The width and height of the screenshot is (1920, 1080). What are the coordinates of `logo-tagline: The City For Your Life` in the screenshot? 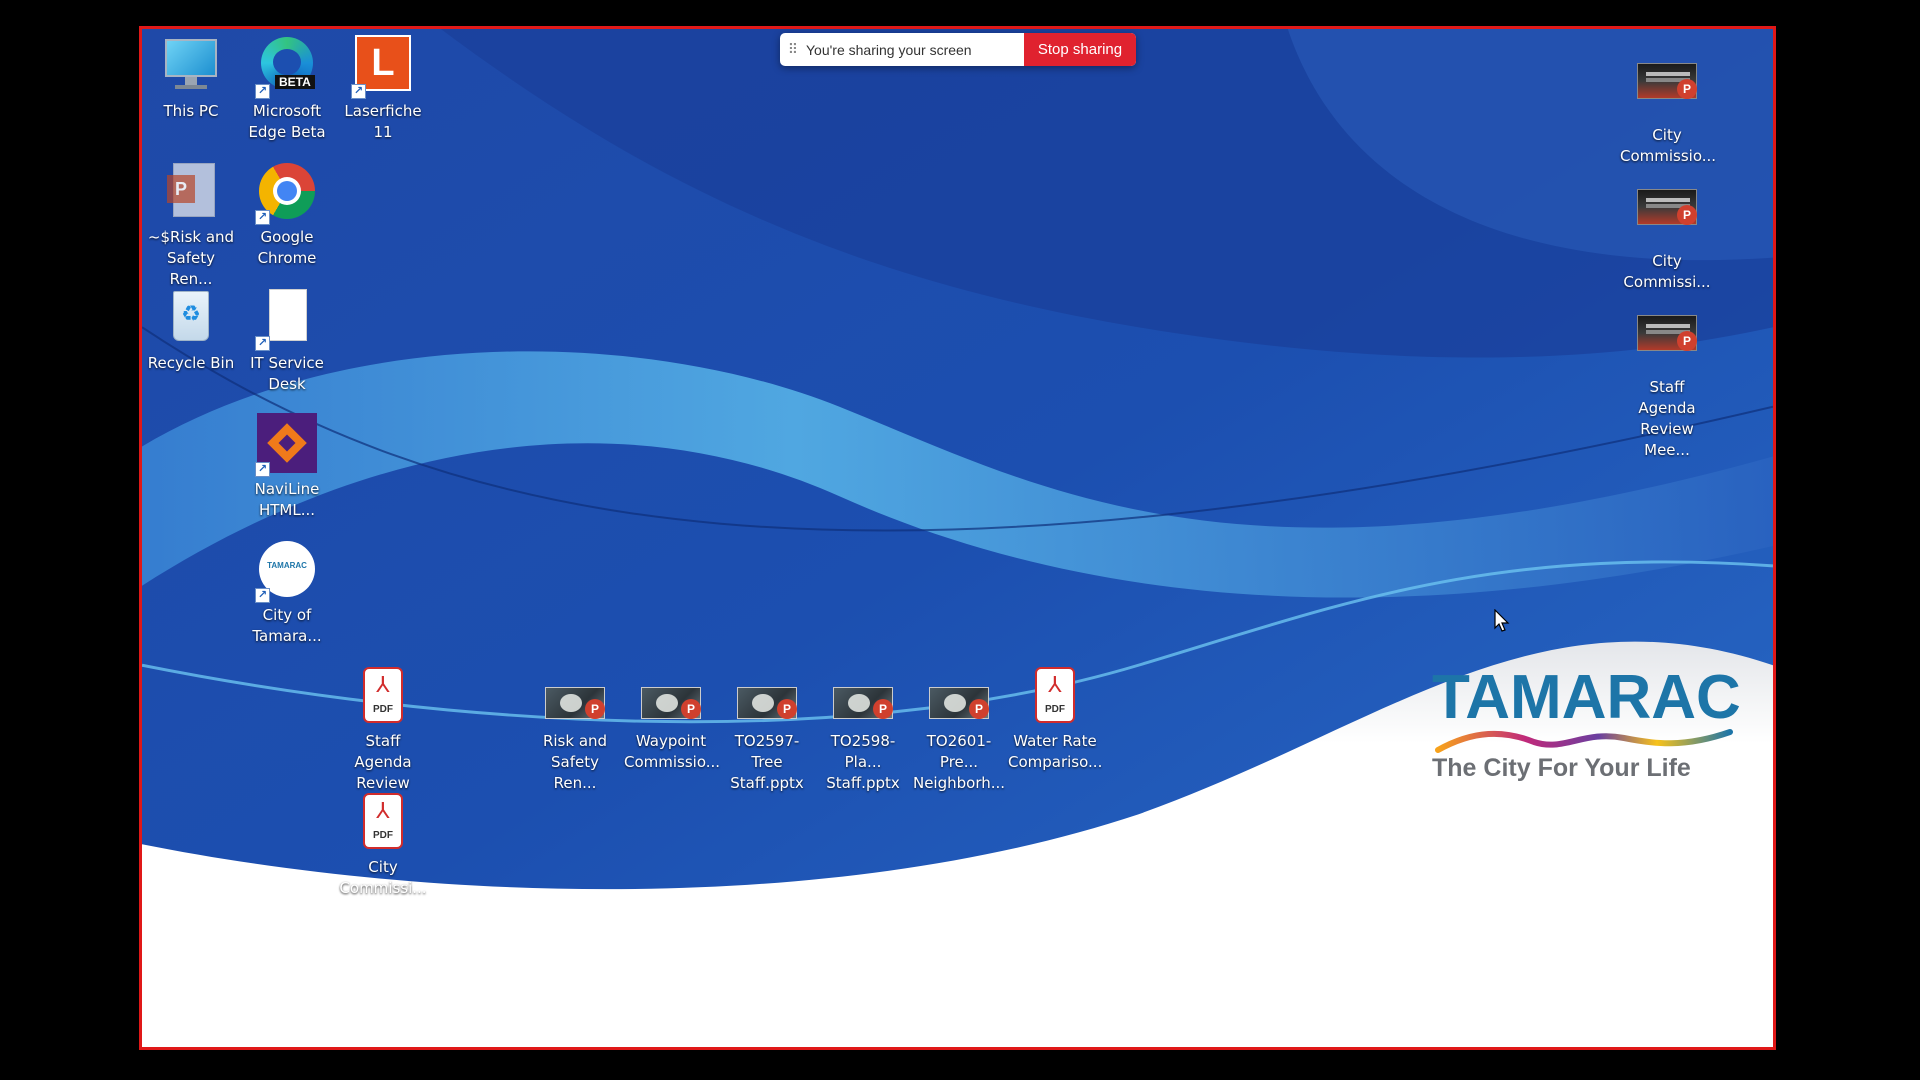 It's located at (1561, 768).